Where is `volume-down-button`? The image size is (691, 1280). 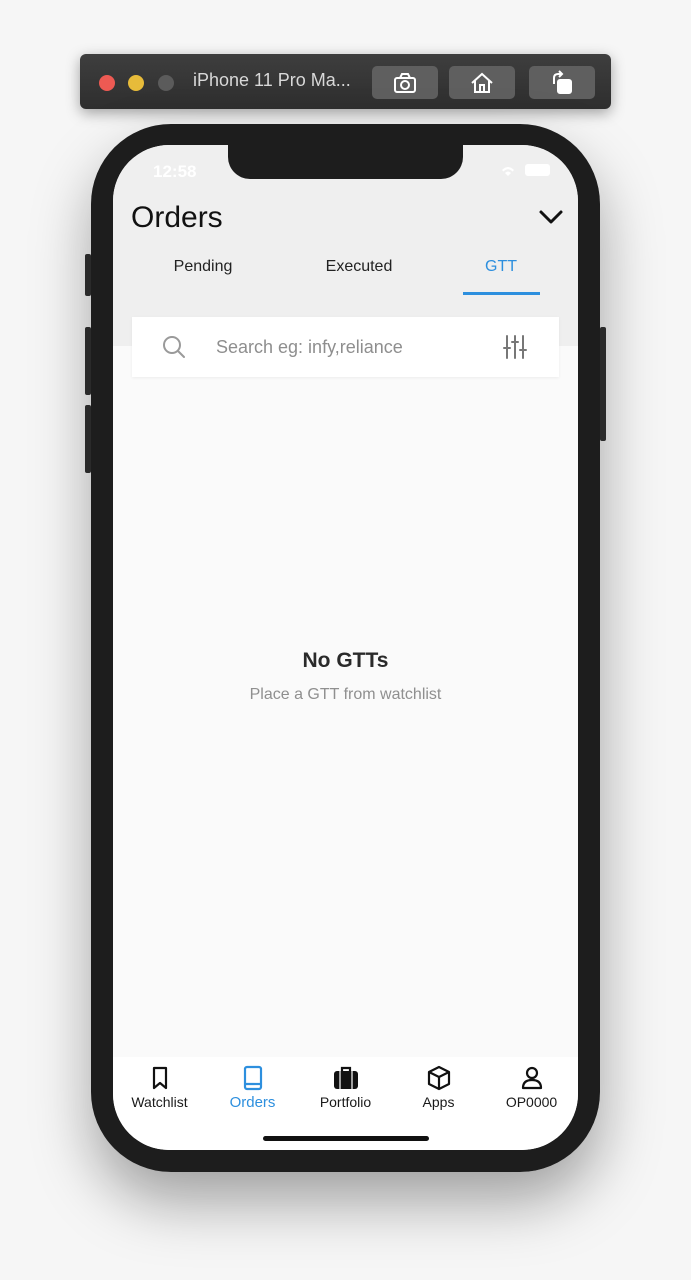 volume-down-button is located at coordinates (88, 439).